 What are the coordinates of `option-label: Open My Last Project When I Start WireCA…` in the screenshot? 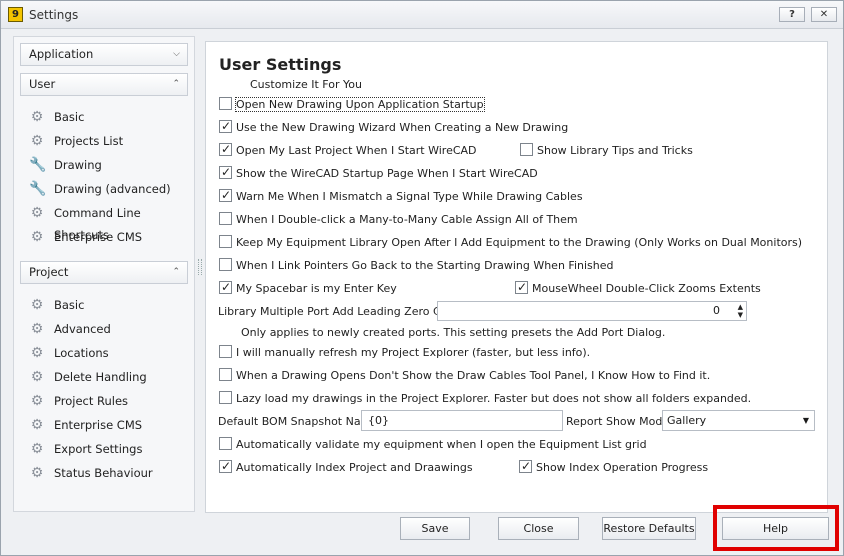 It's located at (356, 150).